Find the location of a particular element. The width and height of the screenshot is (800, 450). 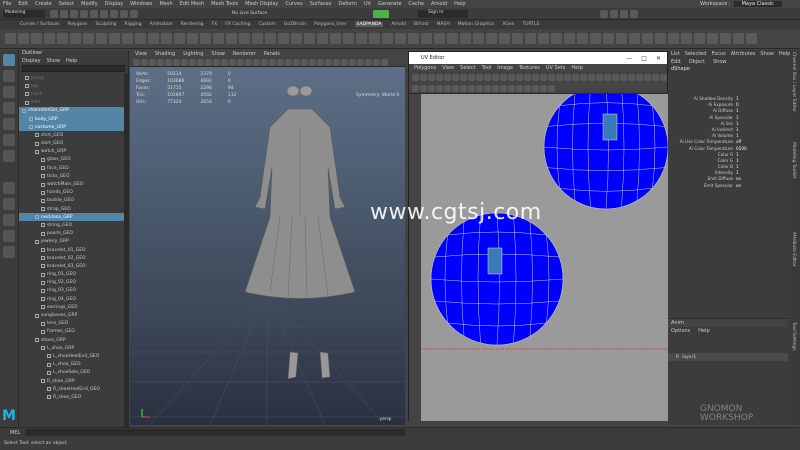

uv-selected-face is located at coordinates (610, 127).